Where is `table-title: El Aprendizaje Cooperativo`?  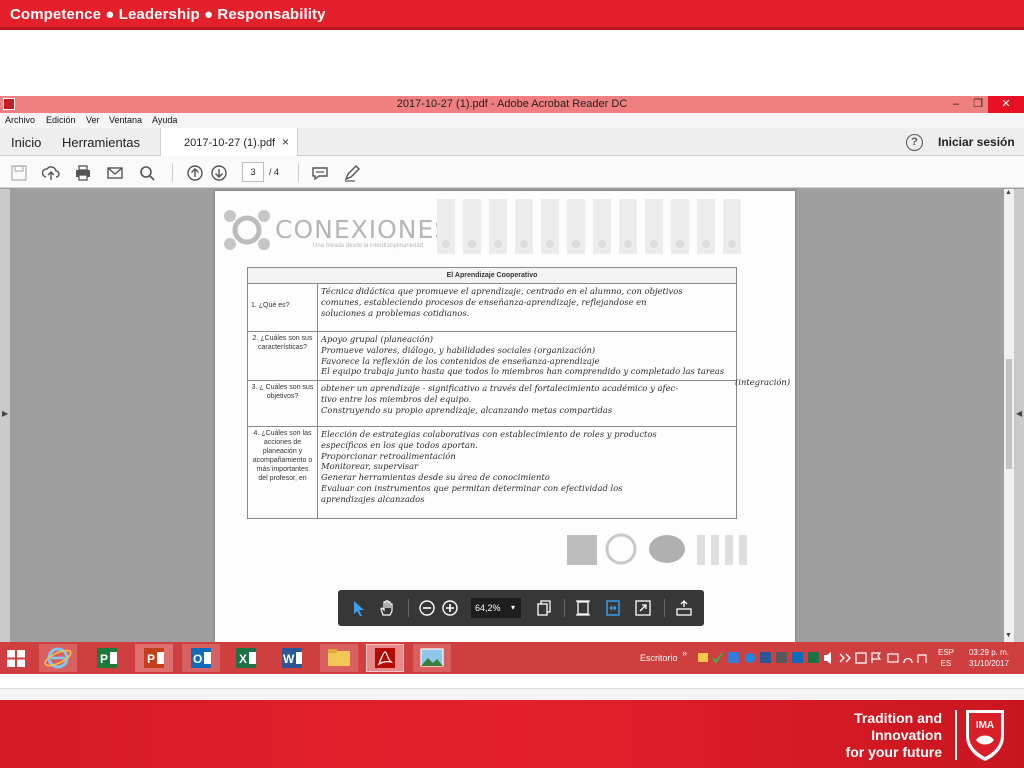
table-title: El Aprendizaje Cooperativo is located at coordinates (492, 275).